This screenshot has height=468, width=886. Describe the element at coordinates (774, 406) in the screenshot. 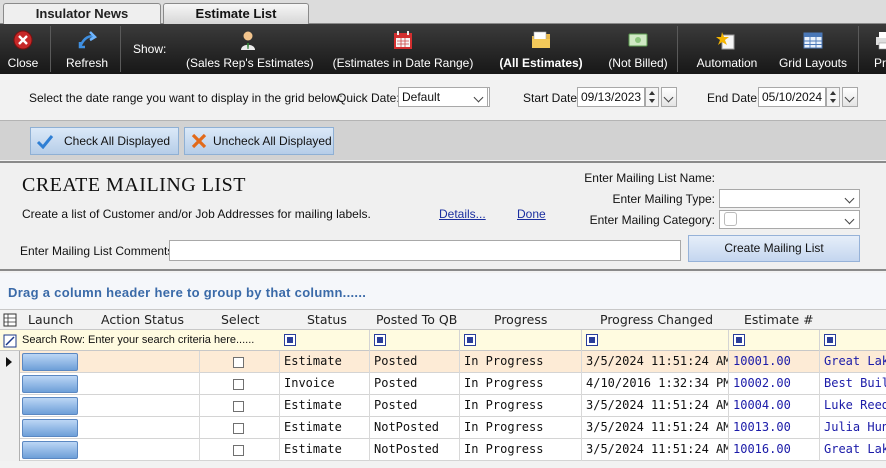

I see `estimate-number-cell: 10004.00` at that location.